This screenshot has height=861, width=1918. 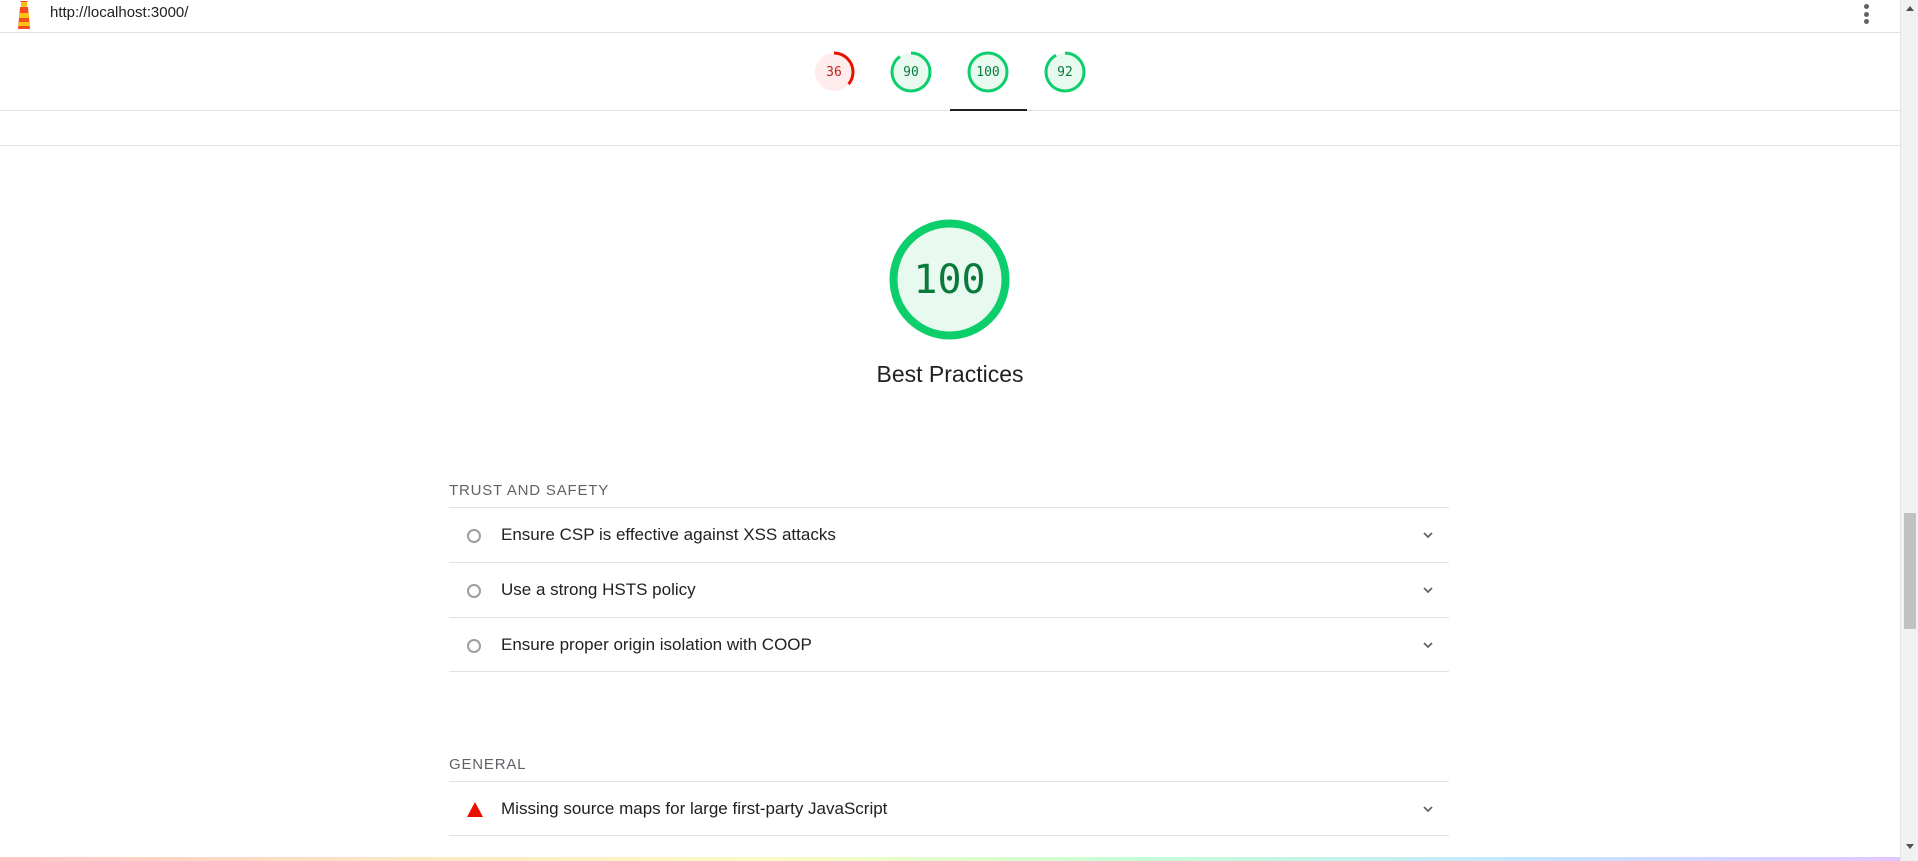 I want to click on scroll-down-arrow-icon, so click(x=1910, y=846).